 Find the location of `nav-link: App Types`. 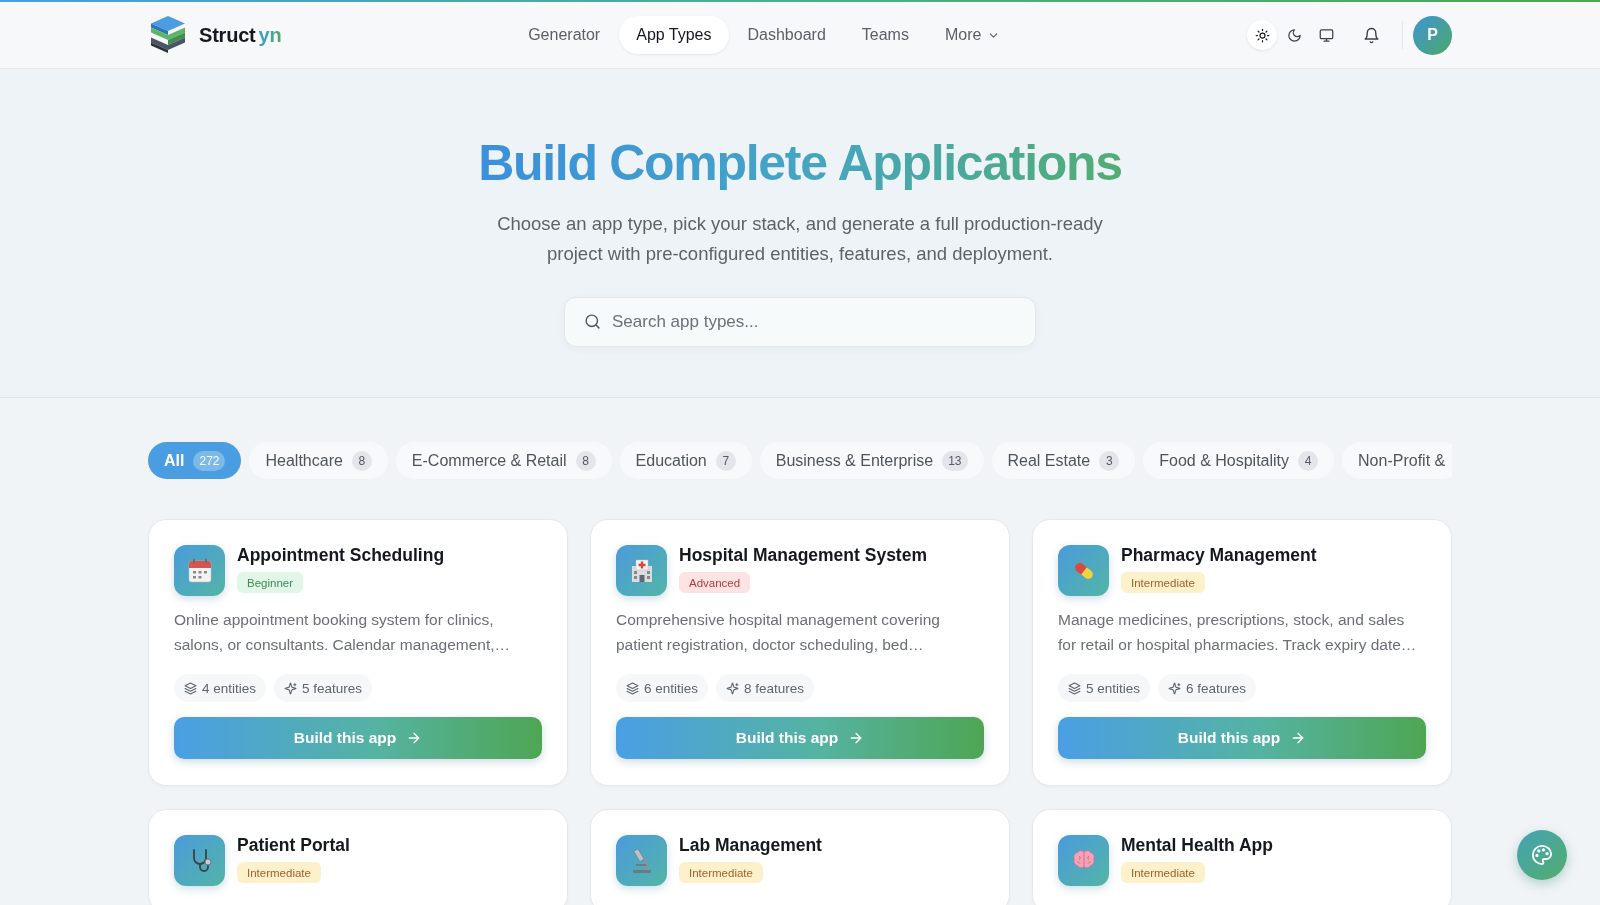

nav-link: App Types is located at coordinates (674, 35).